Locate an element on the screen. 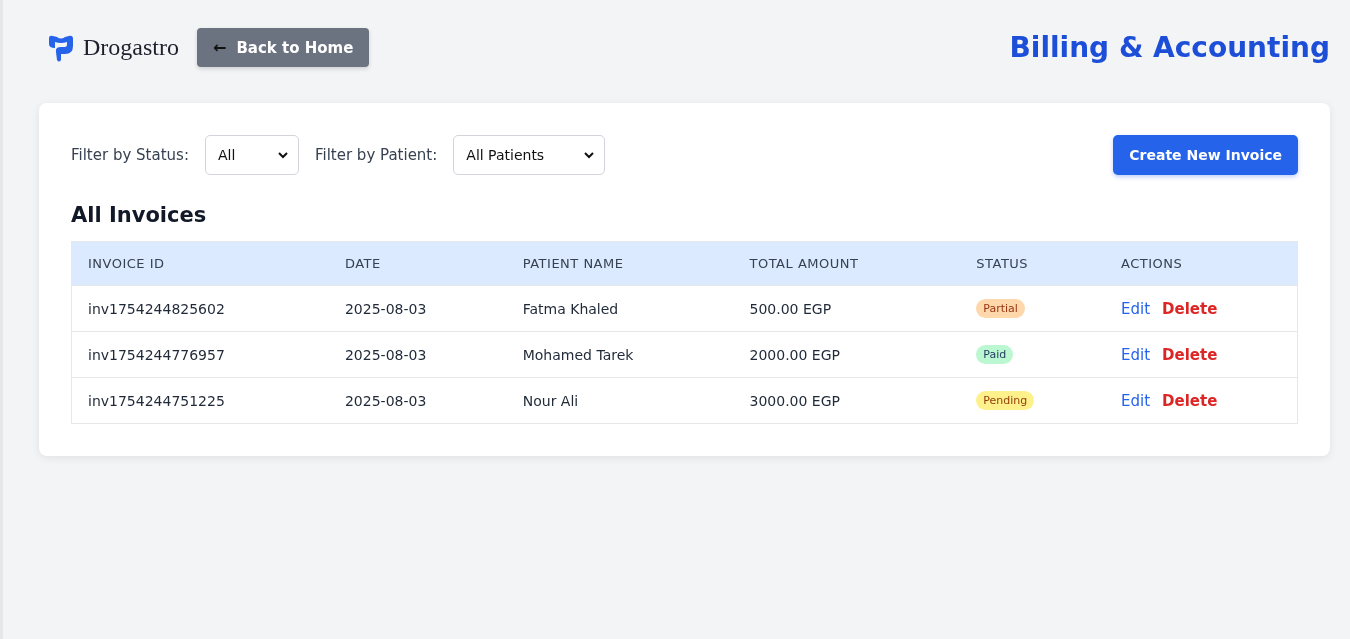  column-header: DATE is located at coordinates (362, 263).